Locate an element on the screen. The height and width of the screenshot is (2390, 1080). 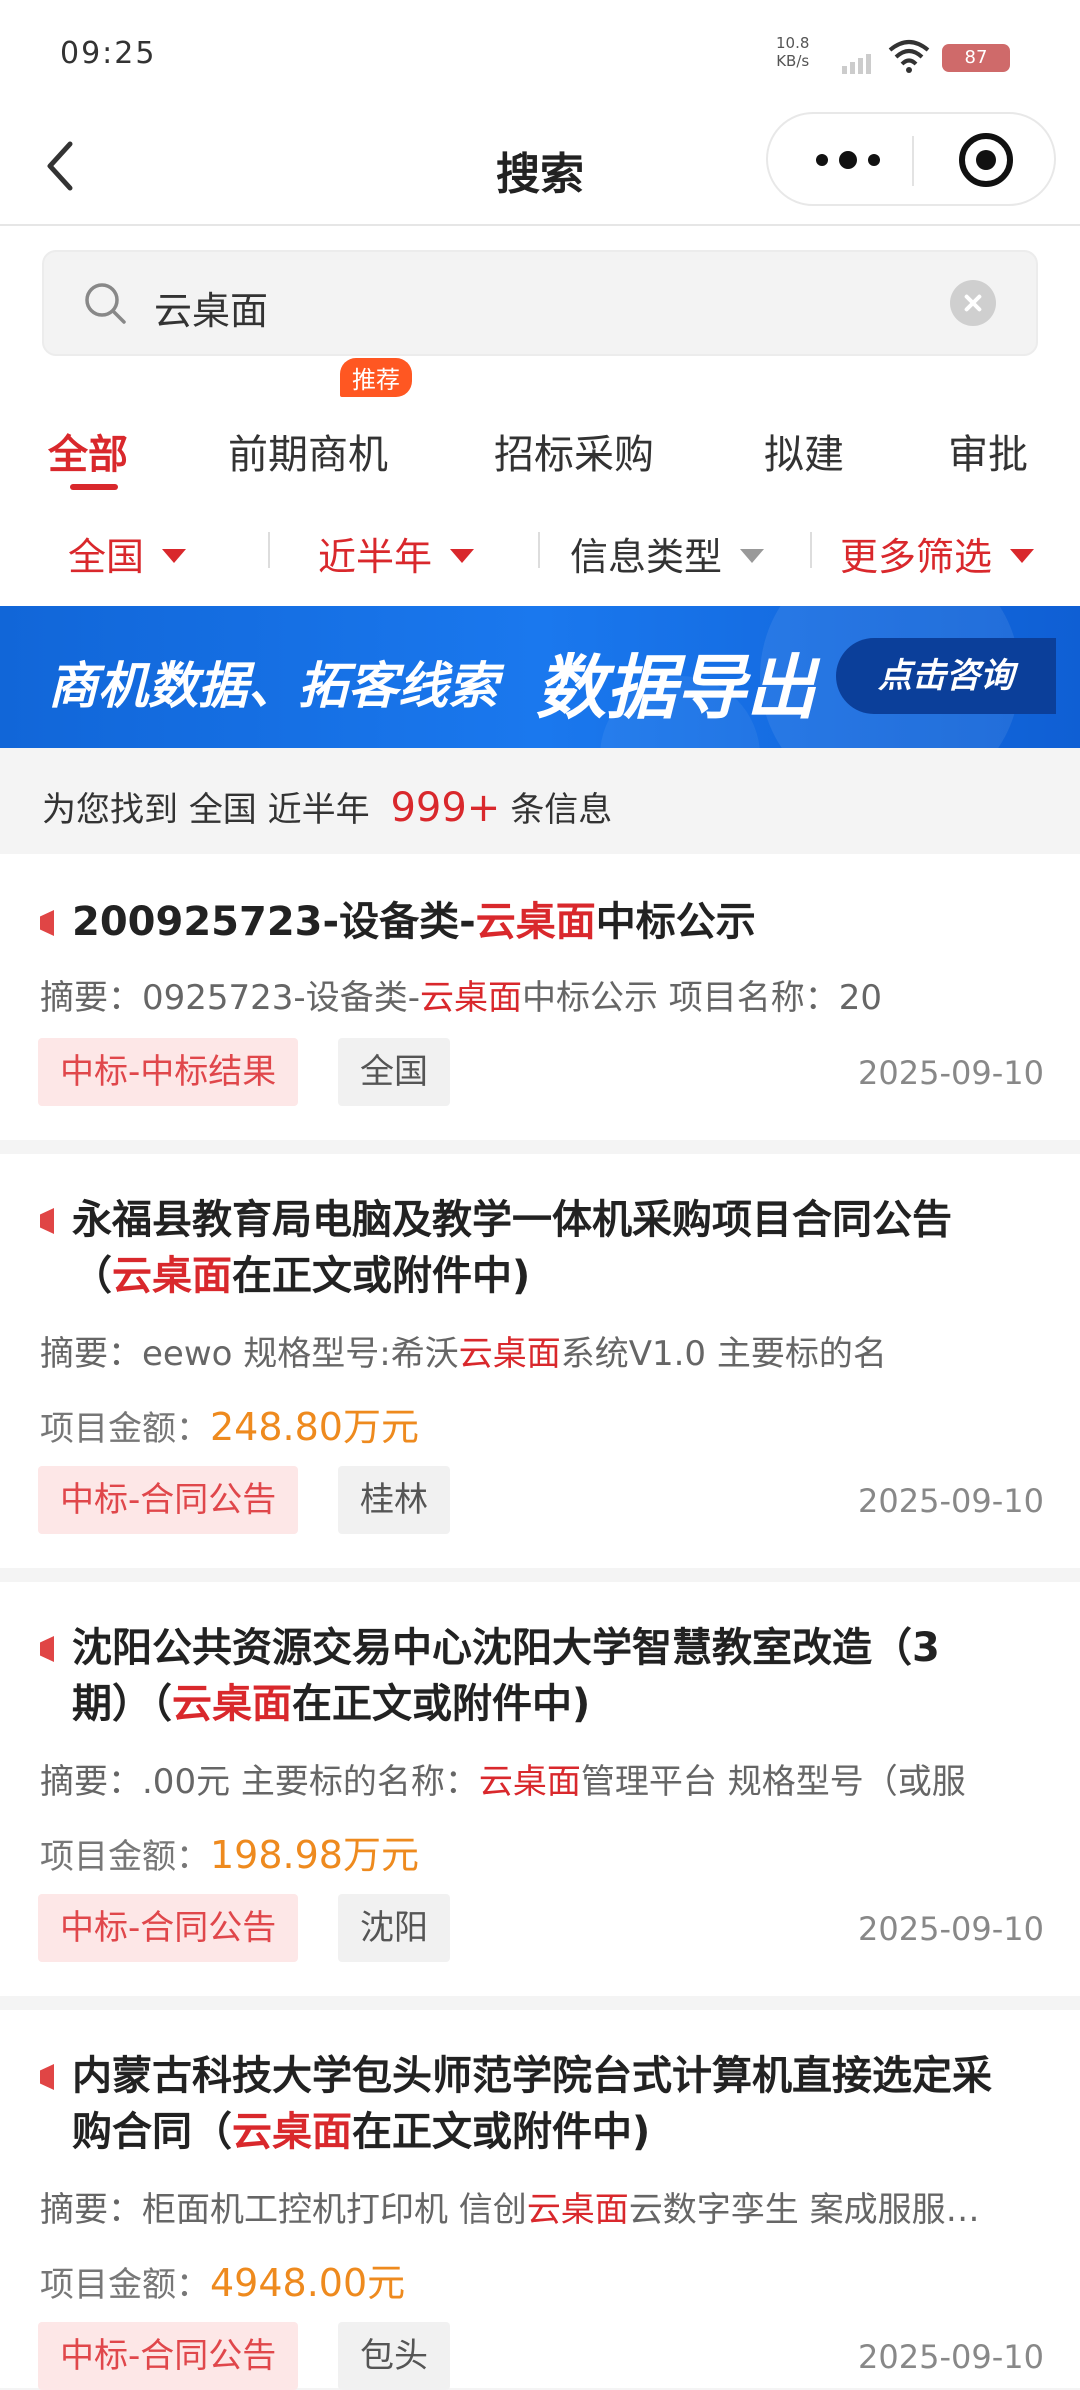
search-input: 云桌面 is located at coordinates (540, 303).